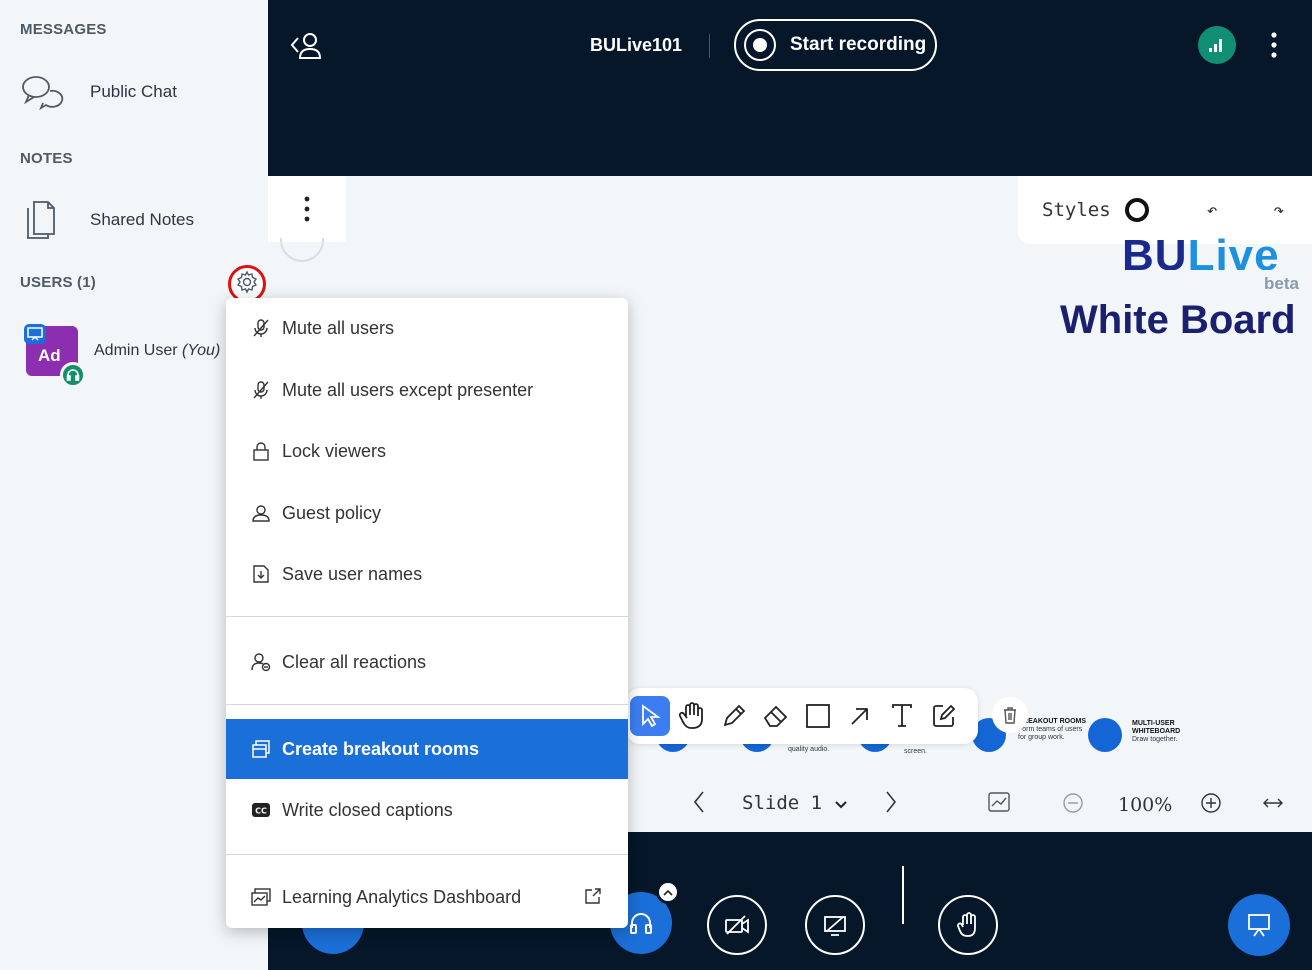 The image size is (1312, 970). What do you see at coordinates (915, 751) in the screenshot?
I see `feature-screen-desc: screen.` at bounding box center [915, 751].